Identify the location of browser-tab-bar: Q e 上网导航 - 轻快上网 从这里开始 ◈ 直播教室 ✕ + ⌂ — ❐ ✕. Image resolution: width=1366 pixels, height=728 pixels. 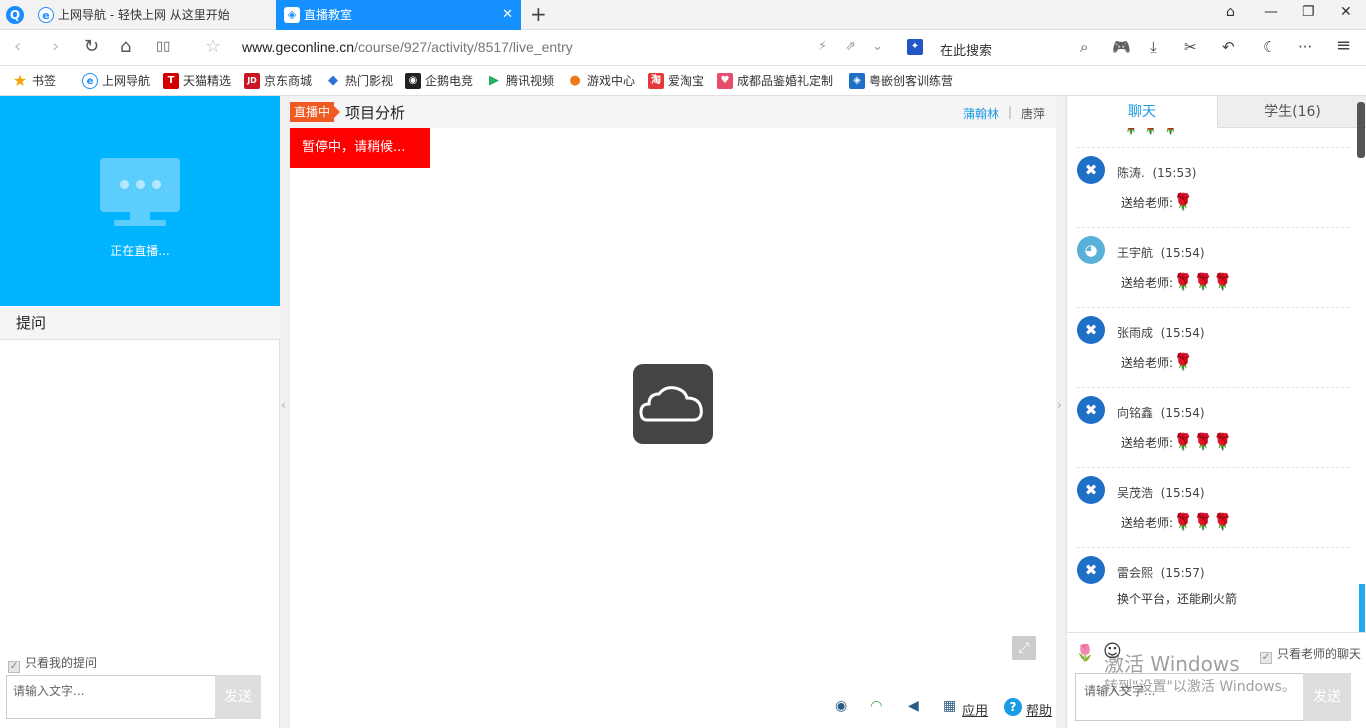
(683, 15).